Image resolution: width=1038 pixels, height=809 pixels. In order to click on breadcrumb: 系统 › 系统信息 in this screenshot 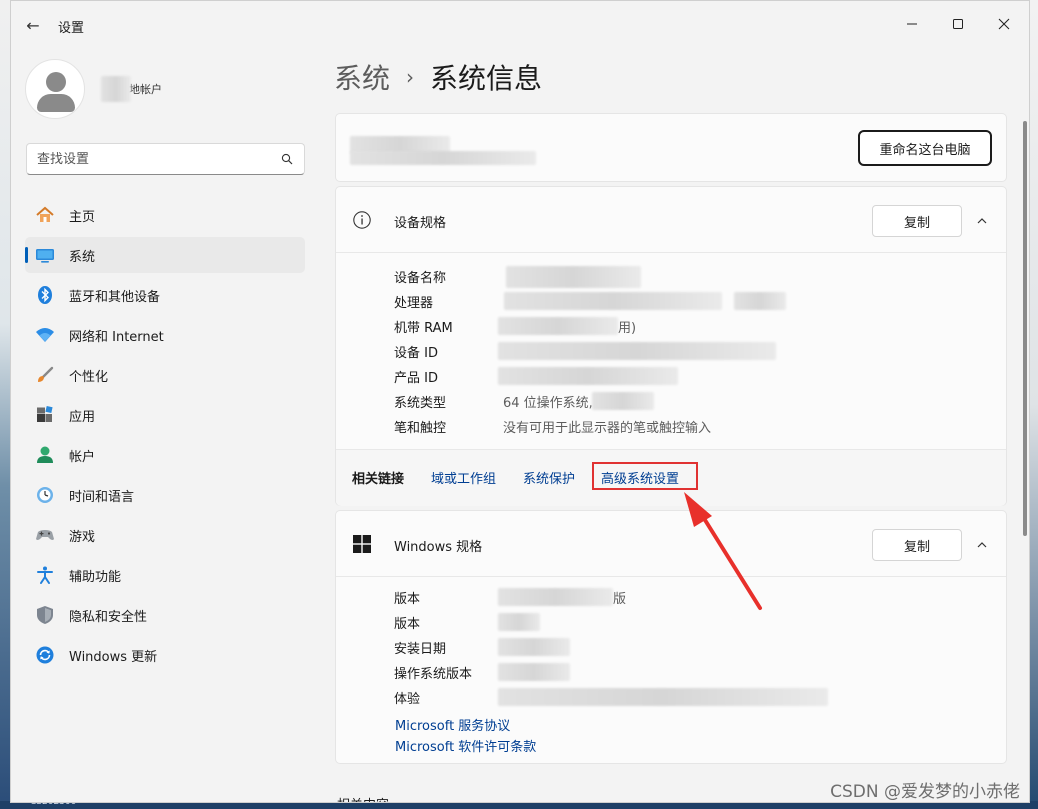, I will do `click(438, 77)`.